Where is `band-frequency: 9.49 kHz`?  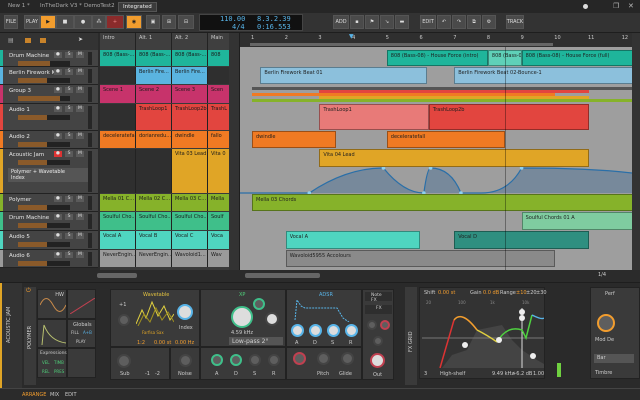
band-frequency: 9.49 kHz is located at coordinates (503, 374).